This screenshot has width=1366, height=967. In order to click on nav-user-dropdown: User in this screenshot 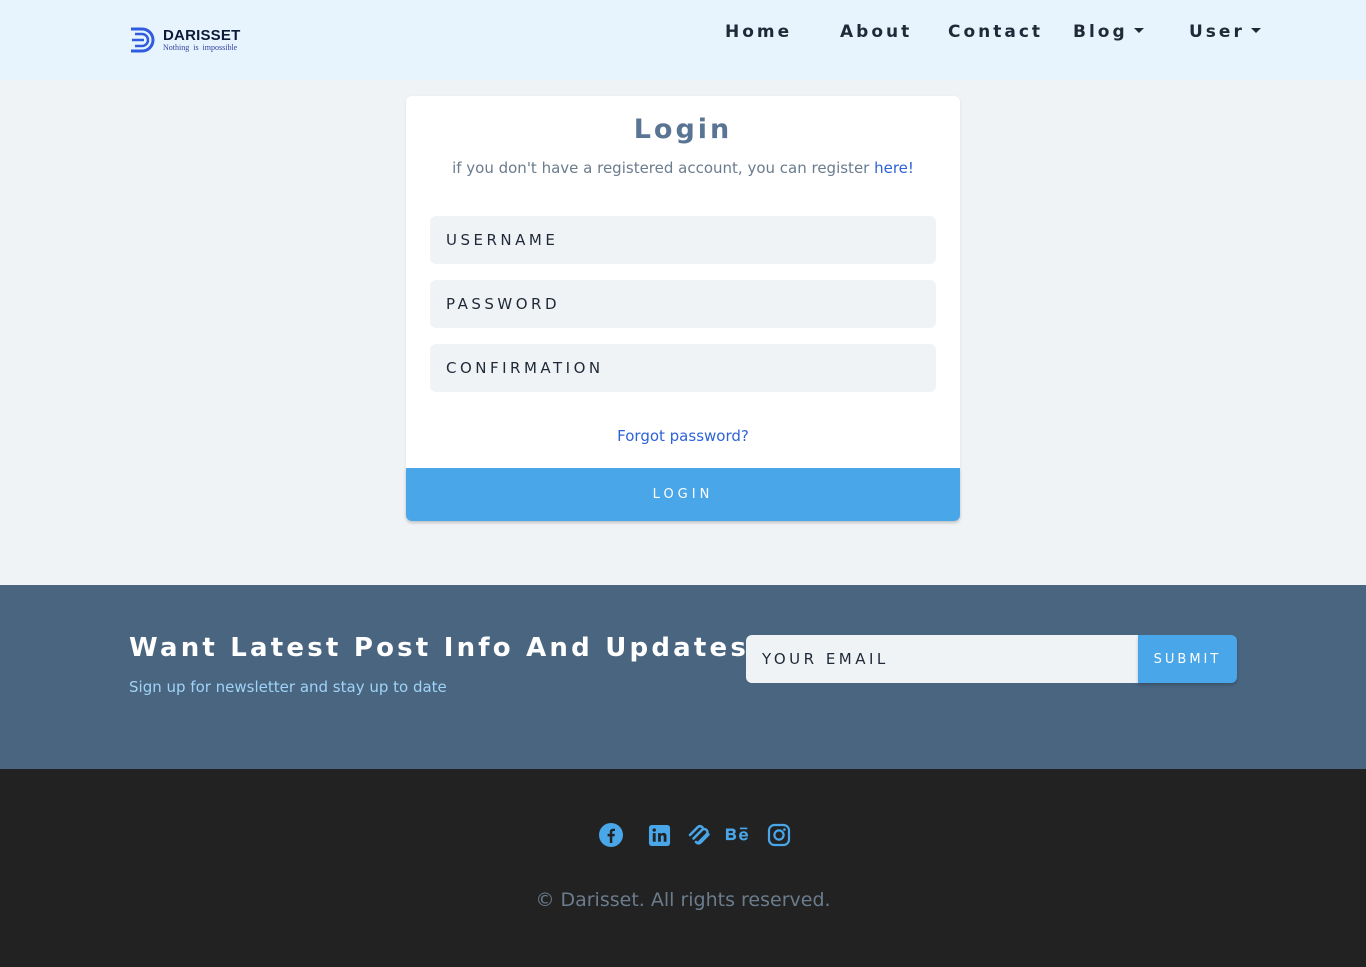, I will do `click(1225, 32)`.